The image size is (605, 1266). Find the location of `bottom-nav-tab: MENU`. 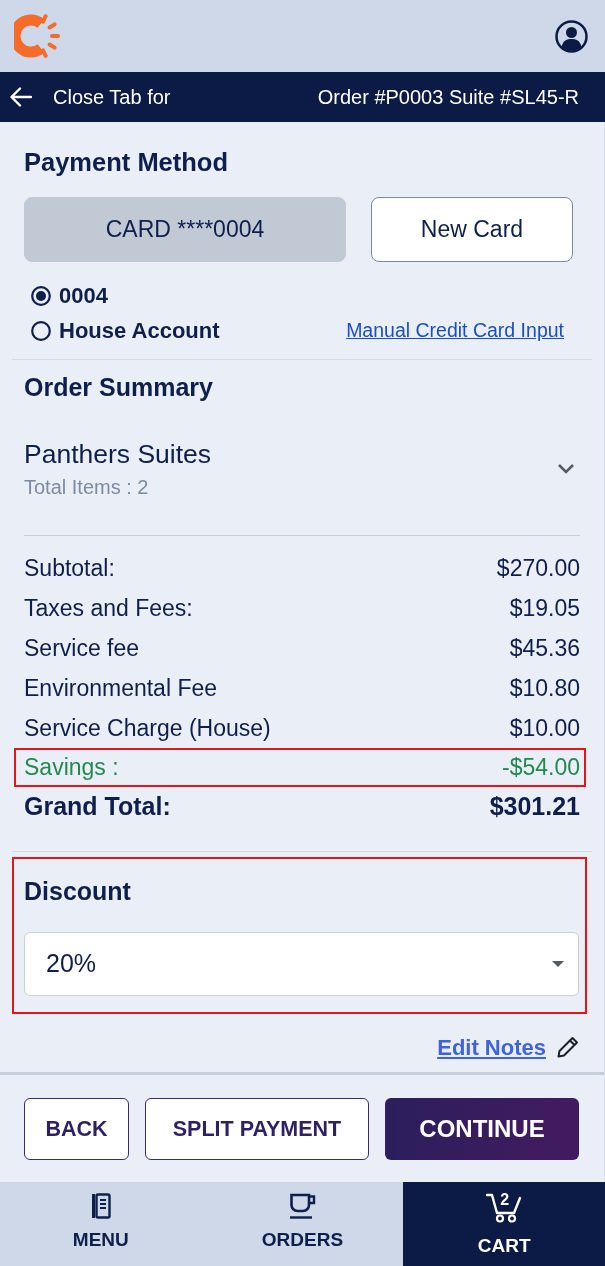

bottom-nav-tab: MENU is located at coordinates (101, 1224).